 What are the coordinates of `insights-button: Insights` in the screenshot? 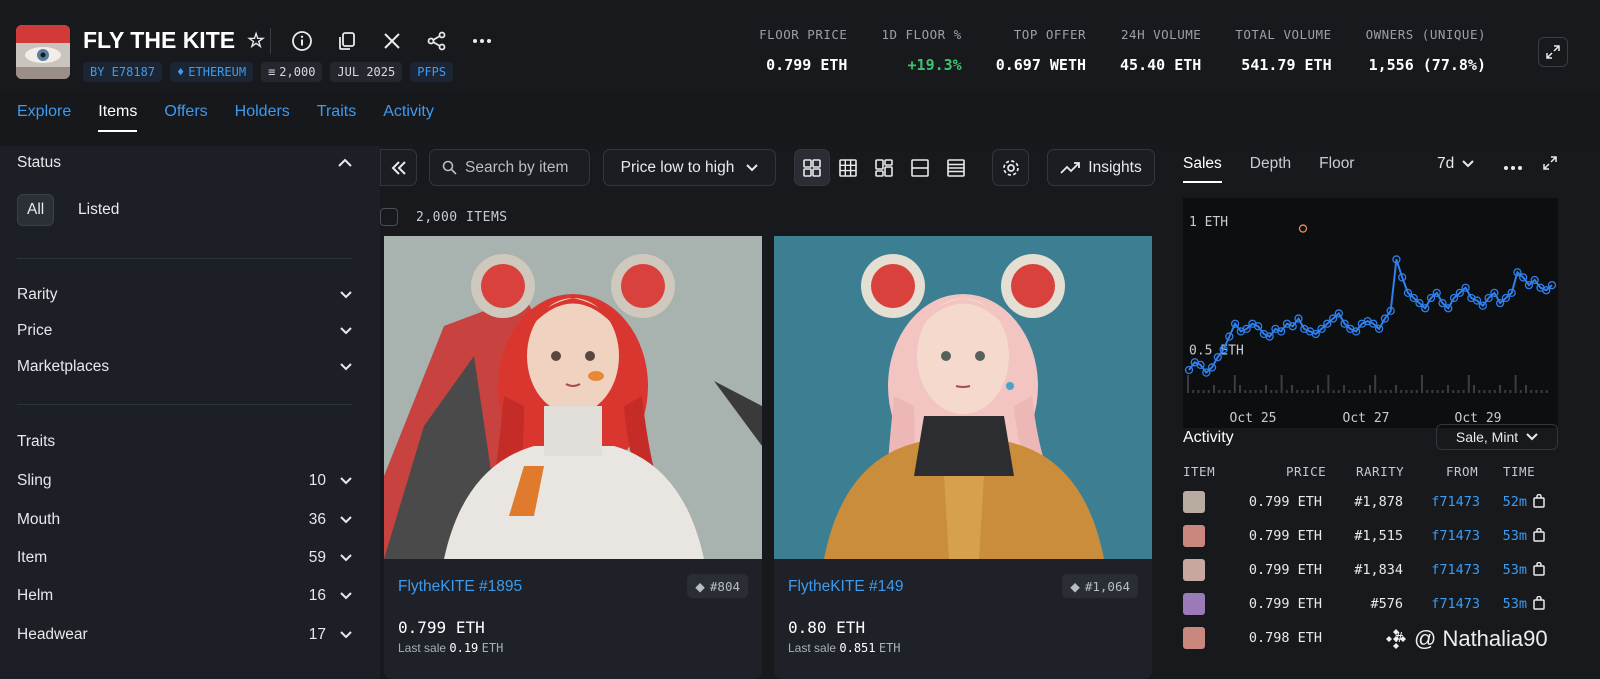 It's located at (1101, 167).